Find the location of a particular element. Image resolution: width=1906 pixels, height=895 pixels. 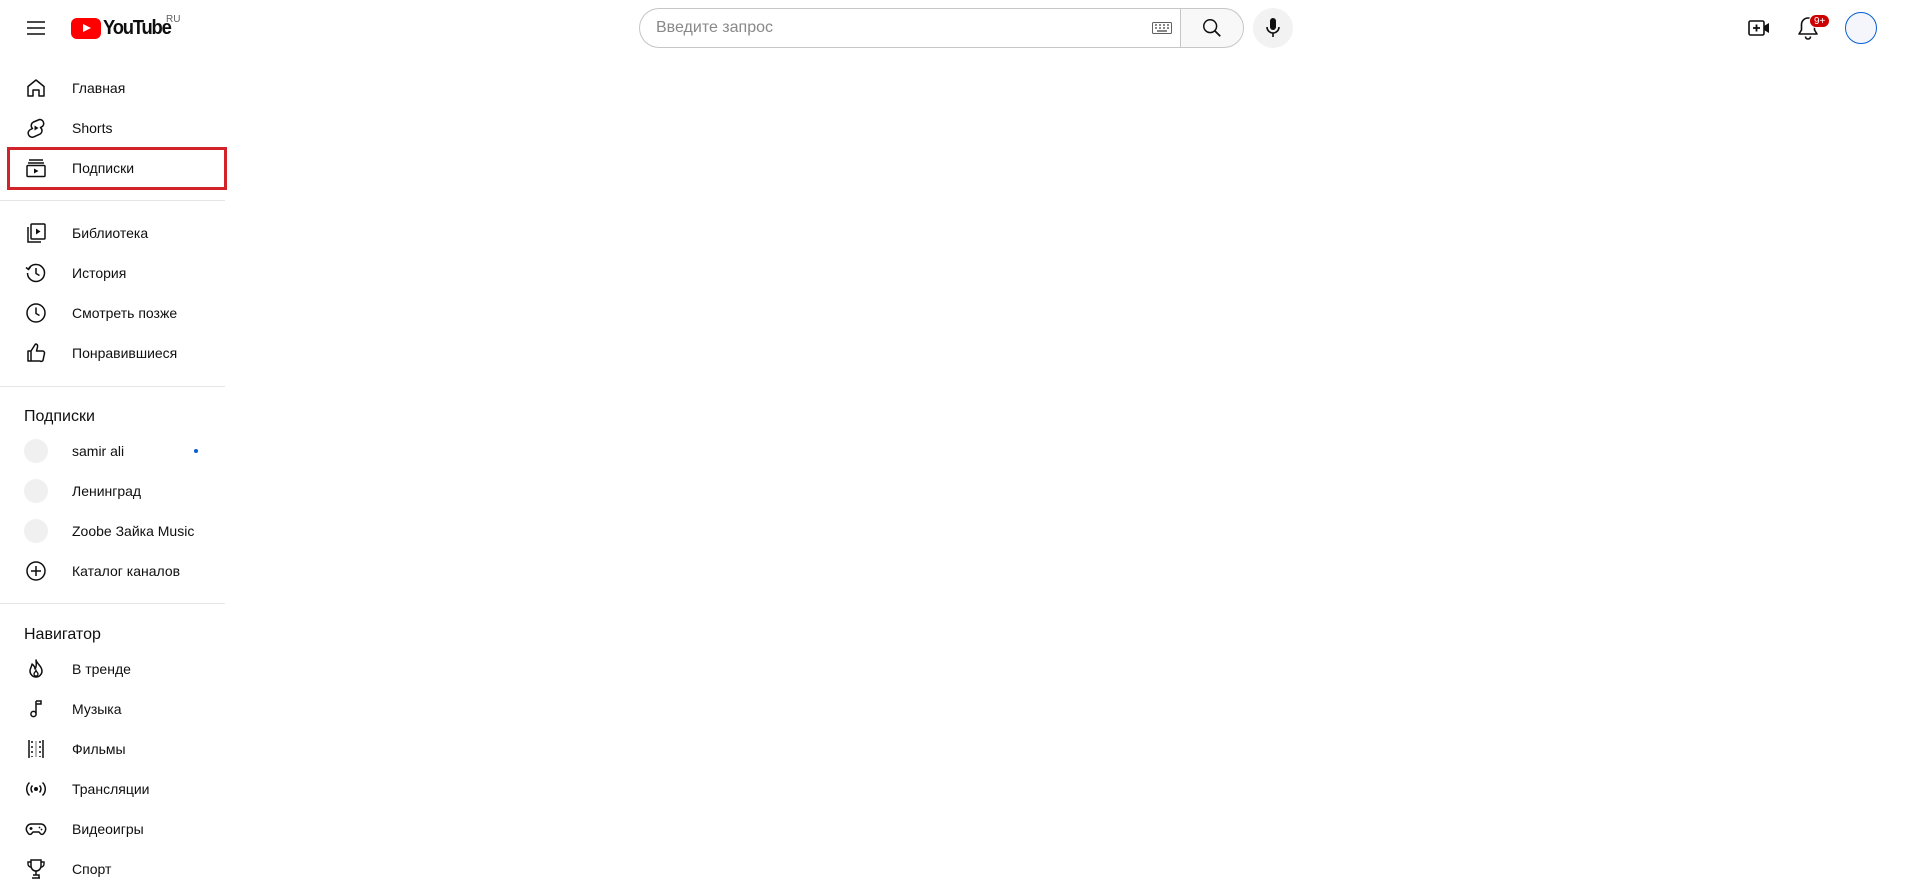

sidebar-item-music: Музыка is located at coordinates (112, 709).